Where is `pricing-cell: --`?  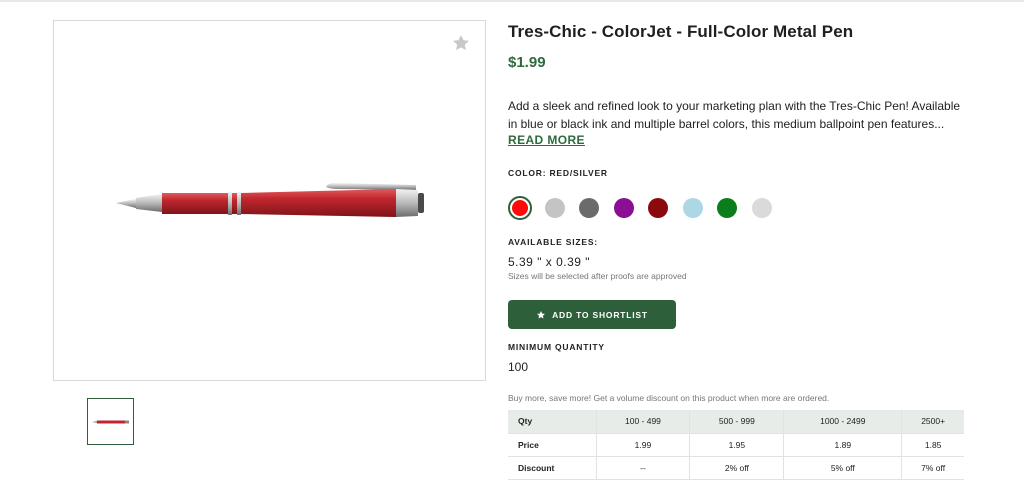 pricing-cell: -- is located at coordinates (642, 468).